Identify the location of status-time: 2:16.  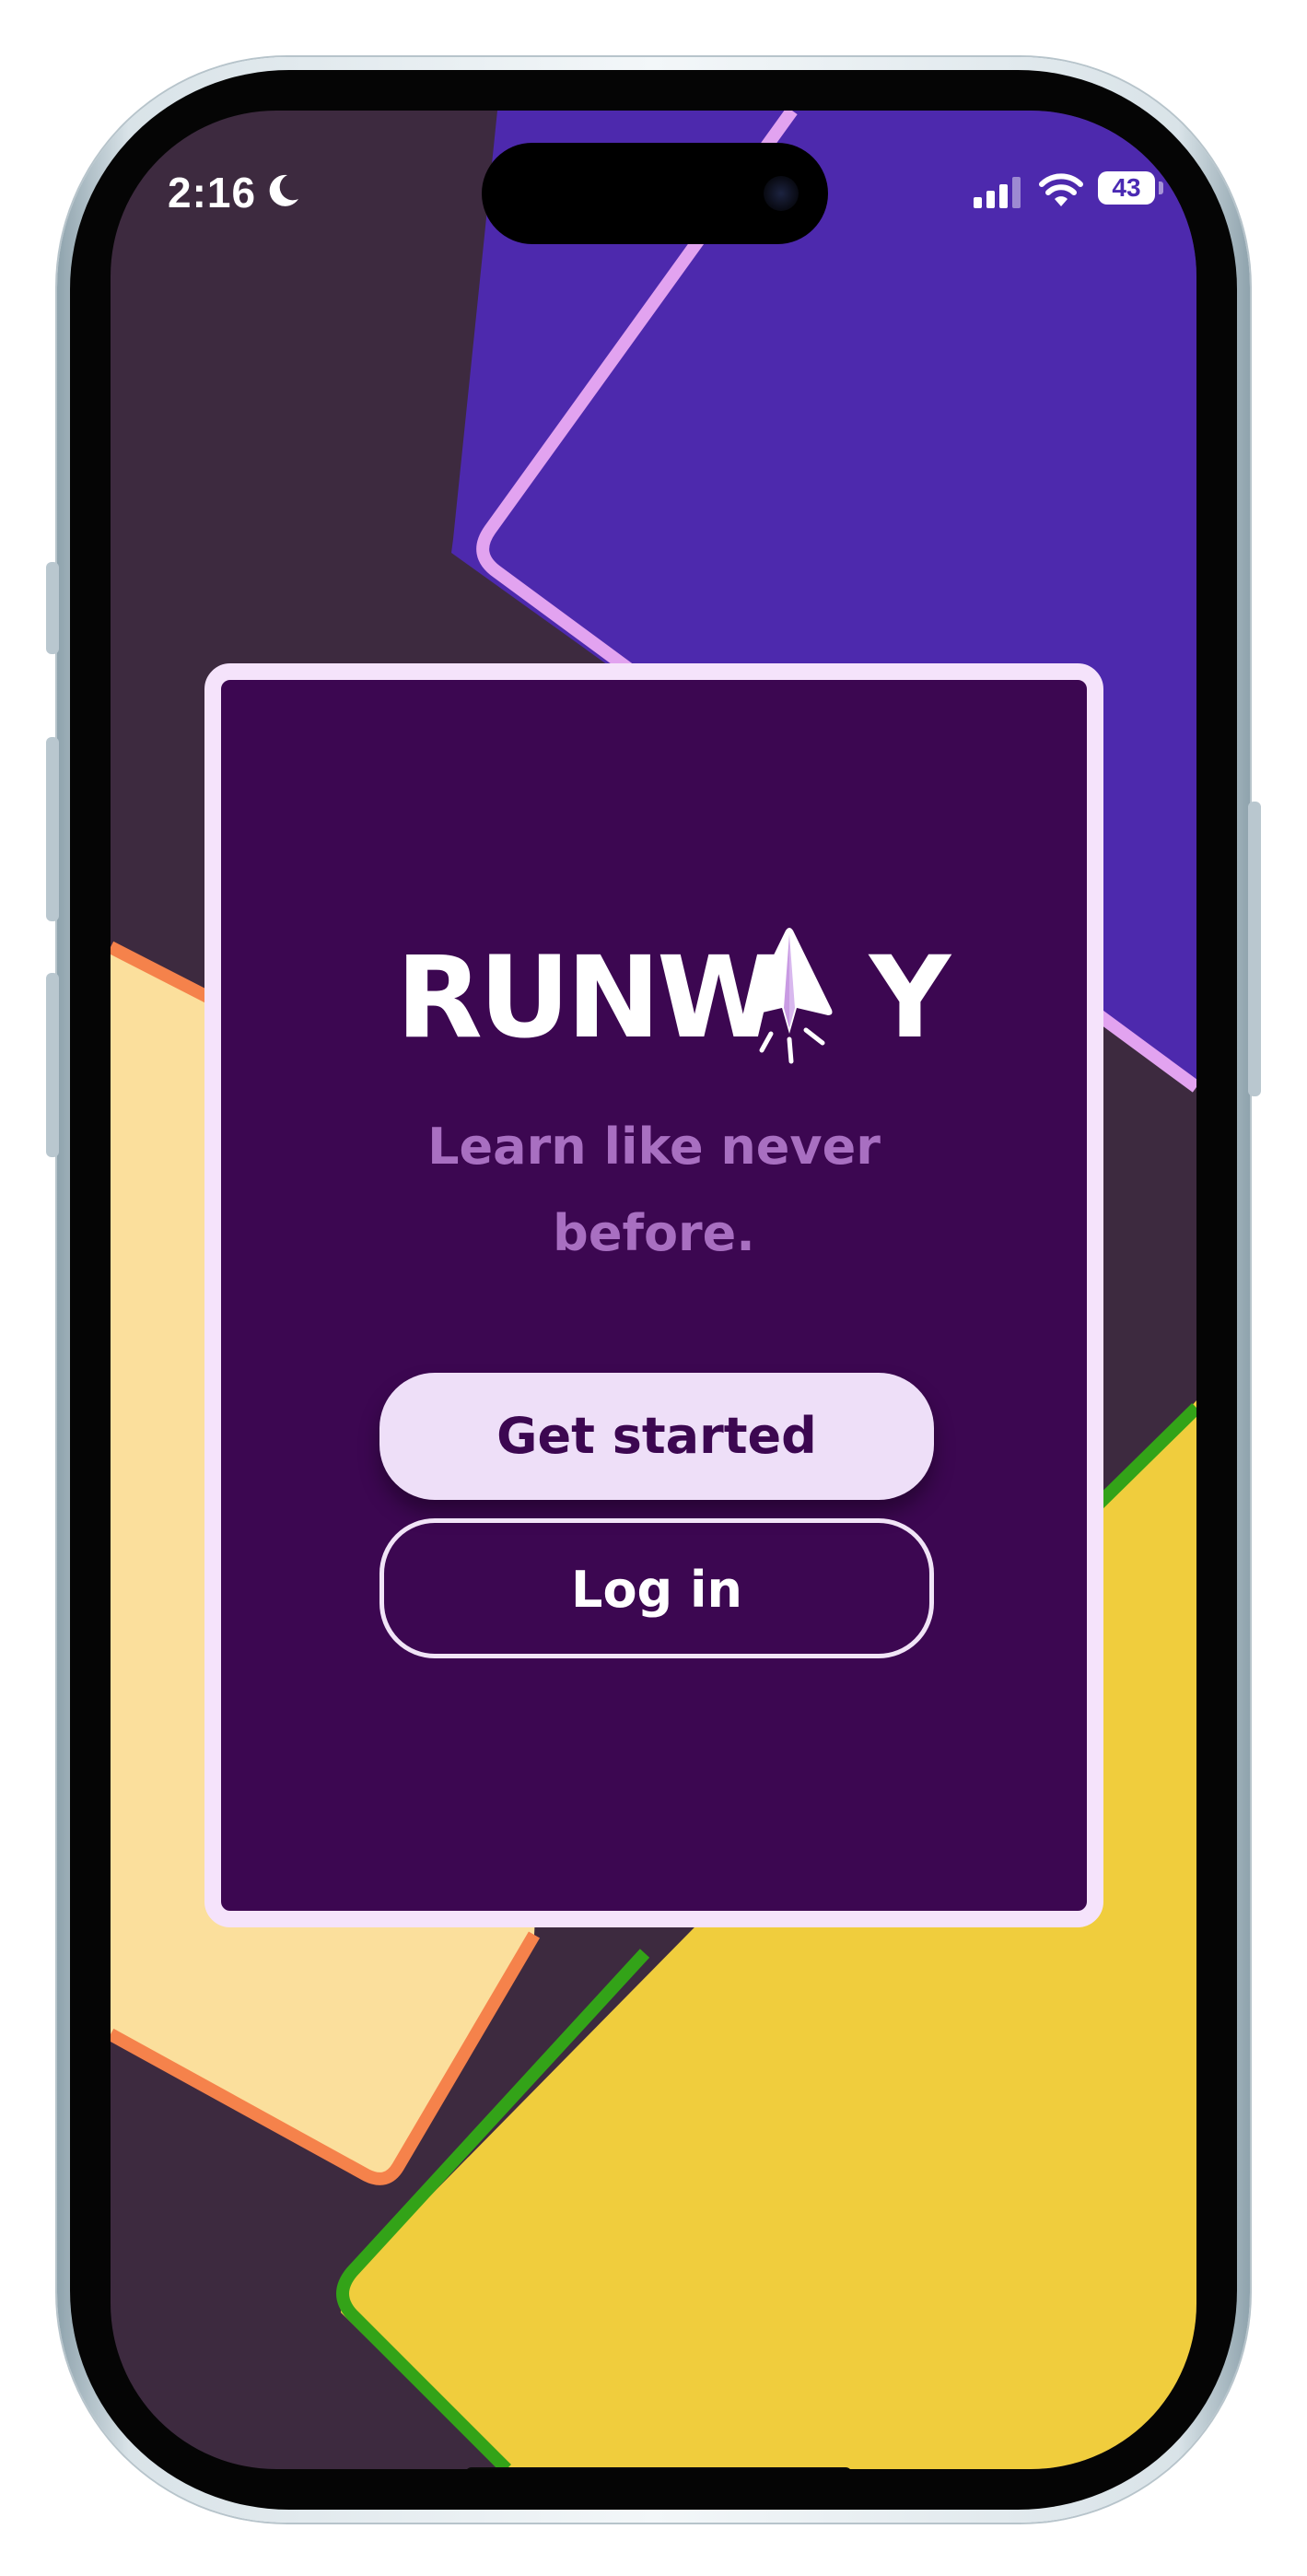
(213, 193).